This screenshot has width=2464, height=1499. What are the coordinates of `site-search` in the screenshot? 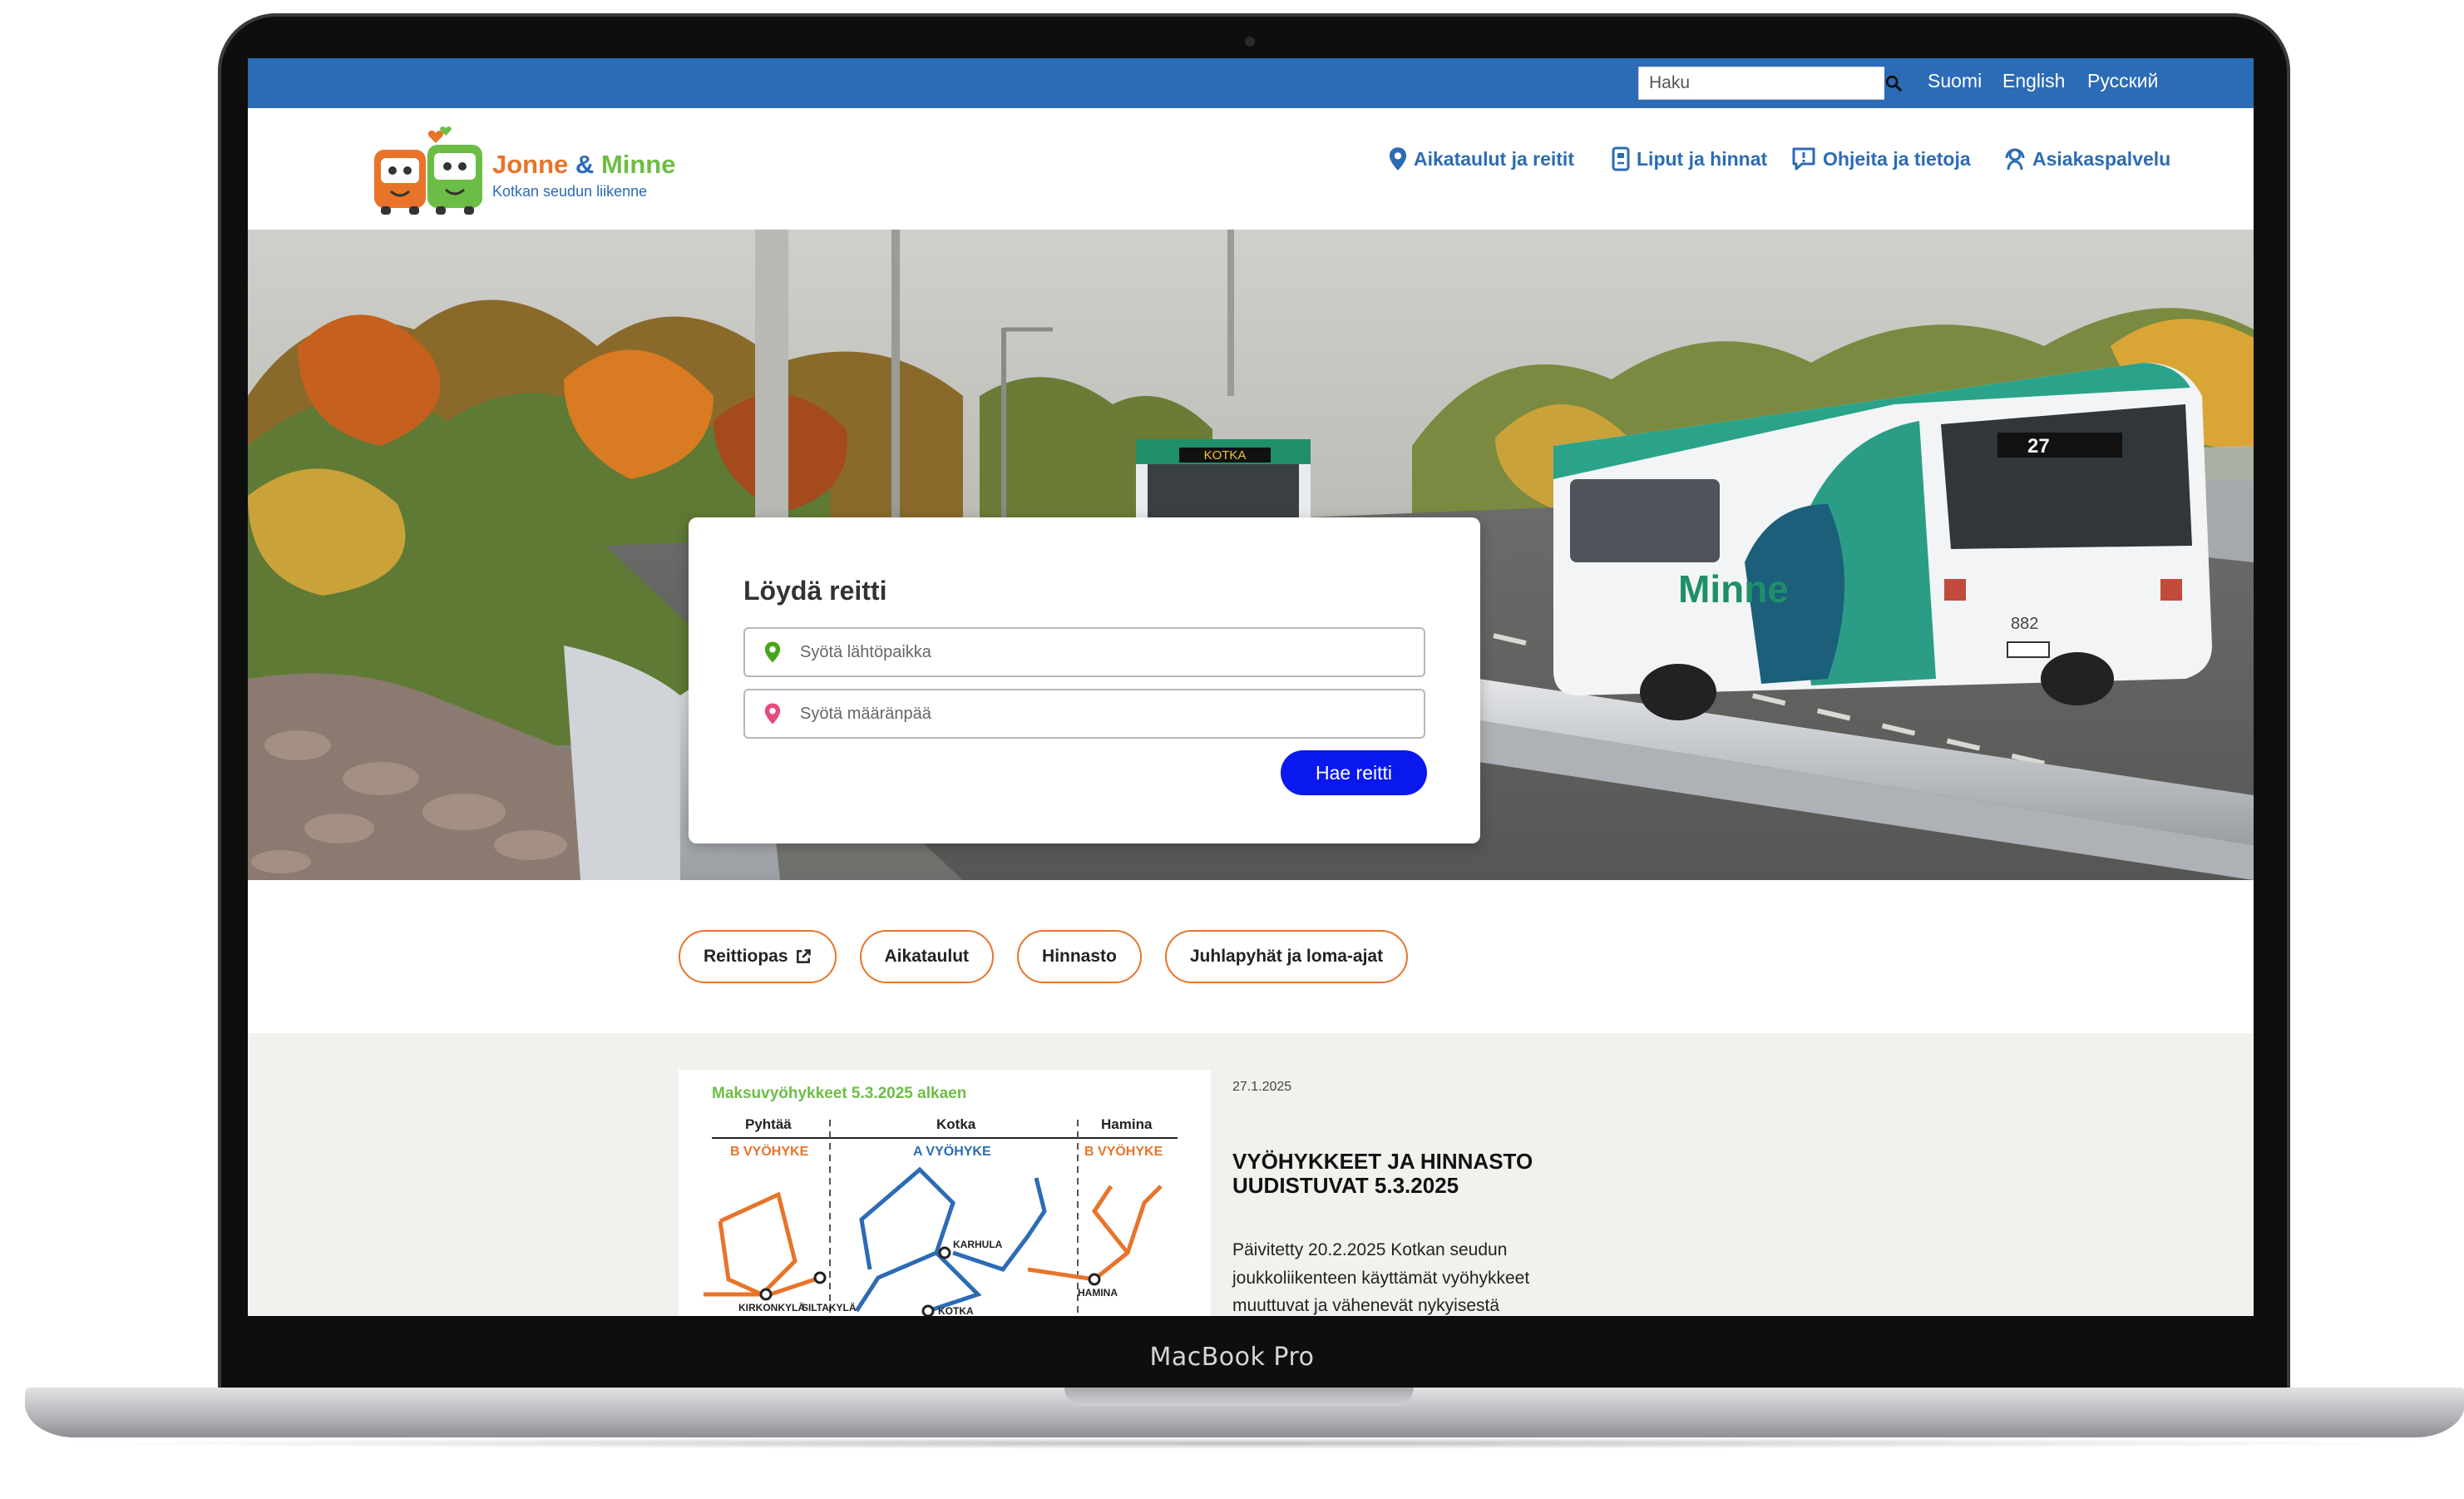 It's located at (1770, 83).